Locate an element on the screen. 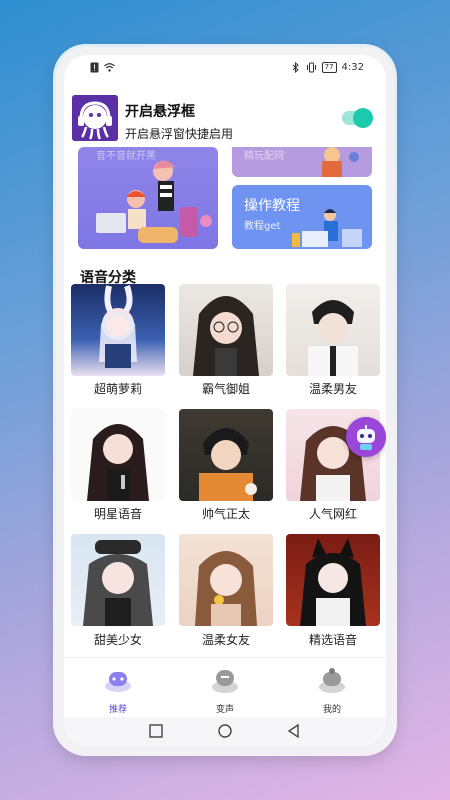 This screenshot has height=800, width=450. gentle-girl-portrait is located at coordinates (226, 588).